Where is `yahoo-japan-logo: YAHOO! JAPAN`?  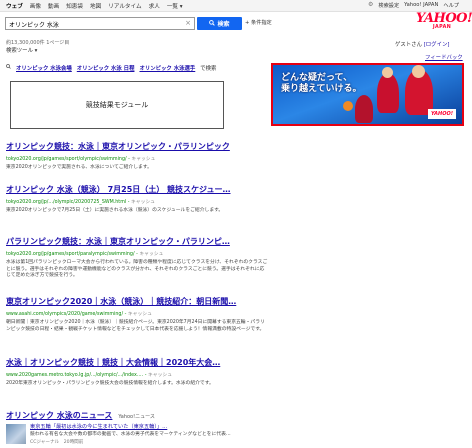
yahoo-japan-logo: YAHOO! JAPAN is located at coordinates (444, 20).